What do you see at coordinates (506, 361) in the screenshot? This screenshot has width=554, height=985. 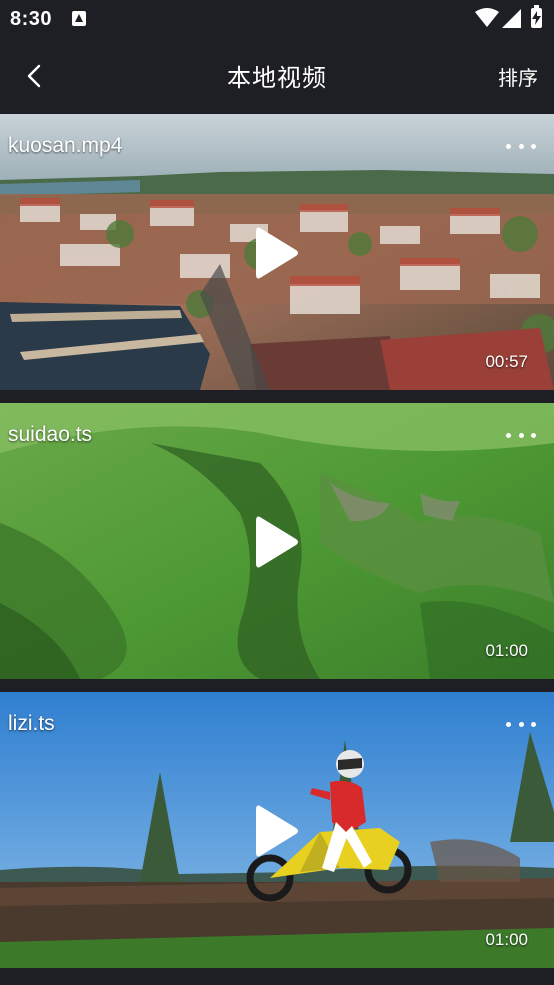 I see `video-duration: 00:57` at bounding box center [506, 361].